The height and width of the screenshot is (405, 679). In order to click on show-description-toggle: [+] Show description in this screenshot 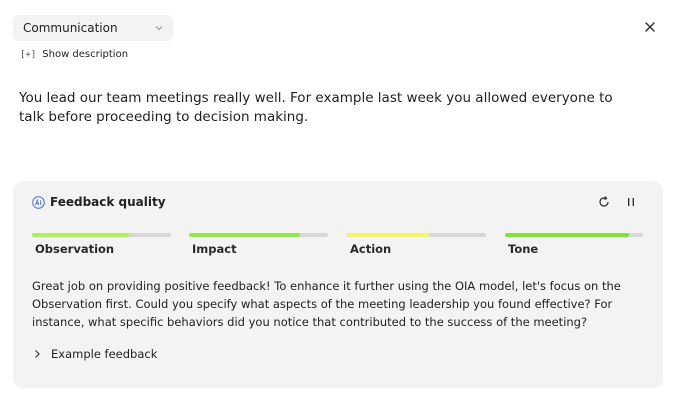, I will do `click(74, 54)`.